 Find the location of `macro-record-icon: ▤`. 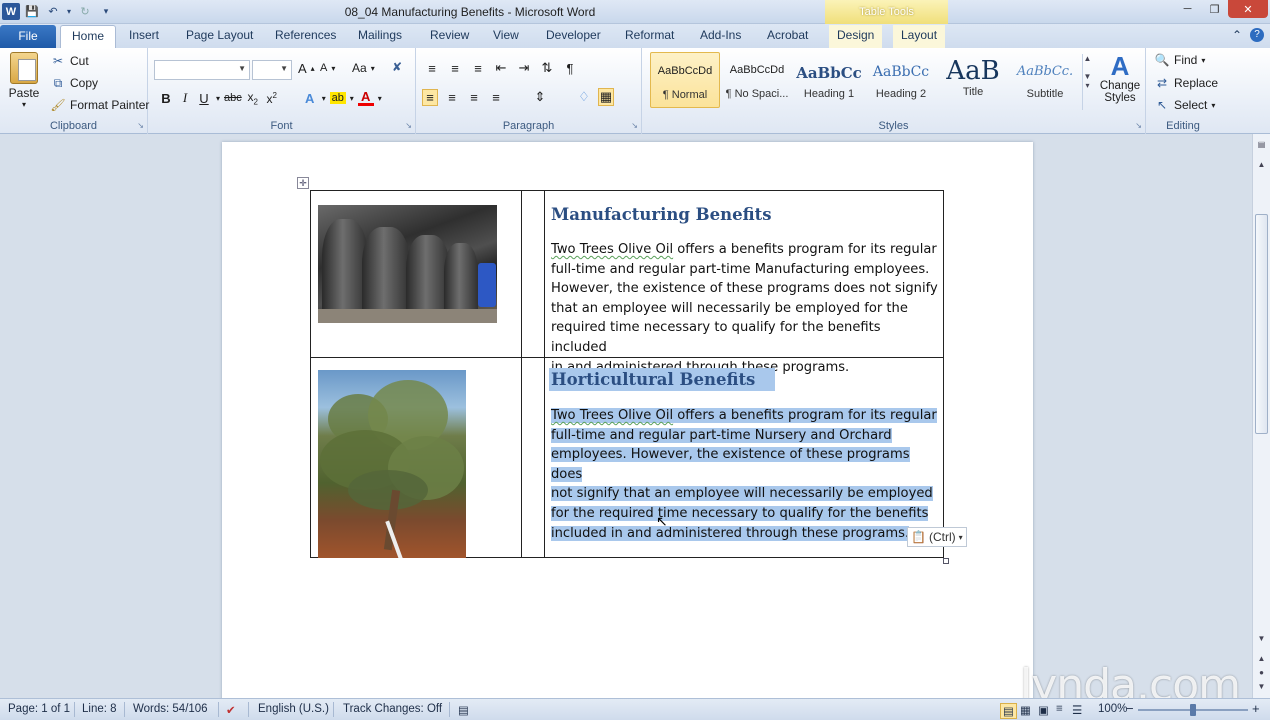

macro-record-icon: ▤ is located at coordinates (463, 710).